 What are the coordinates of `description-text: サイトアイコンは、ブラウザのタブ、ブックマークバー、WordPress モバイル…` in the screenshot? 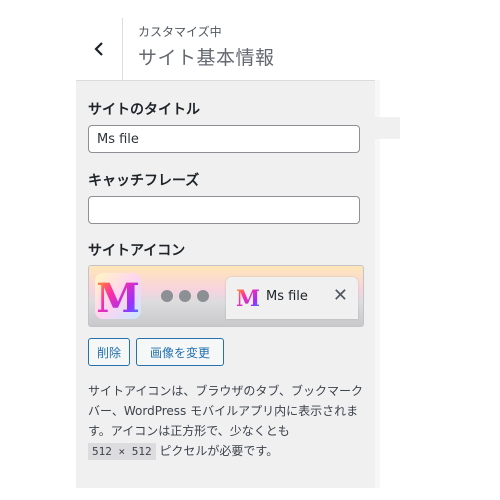 It's located at (226, 411).